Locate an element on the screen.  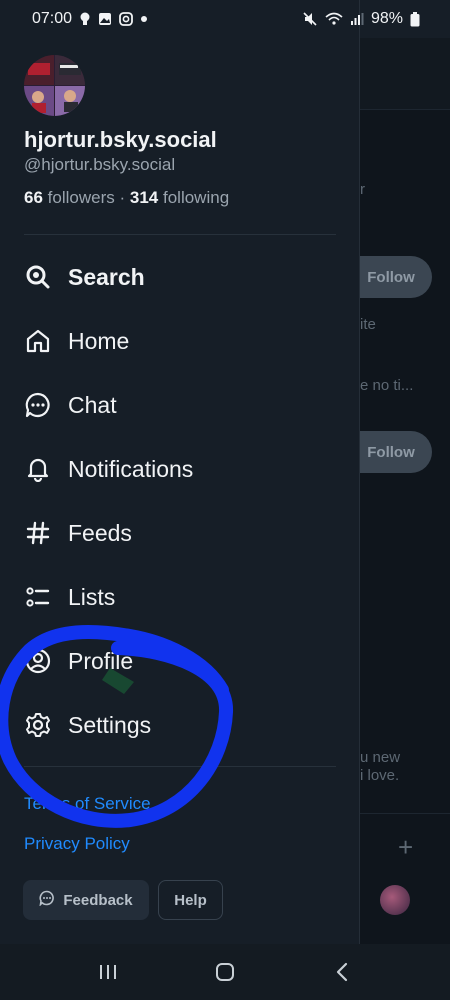
nav-label: Notifications is located at coordinates (131, 468).